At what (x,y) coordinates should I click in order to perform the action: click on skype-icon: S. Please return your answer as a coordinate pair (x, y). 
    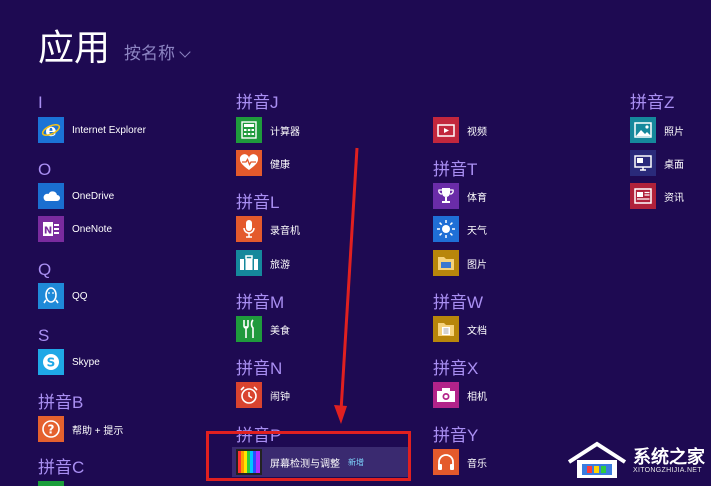
    Looking at the image, I should click on (51, 362).